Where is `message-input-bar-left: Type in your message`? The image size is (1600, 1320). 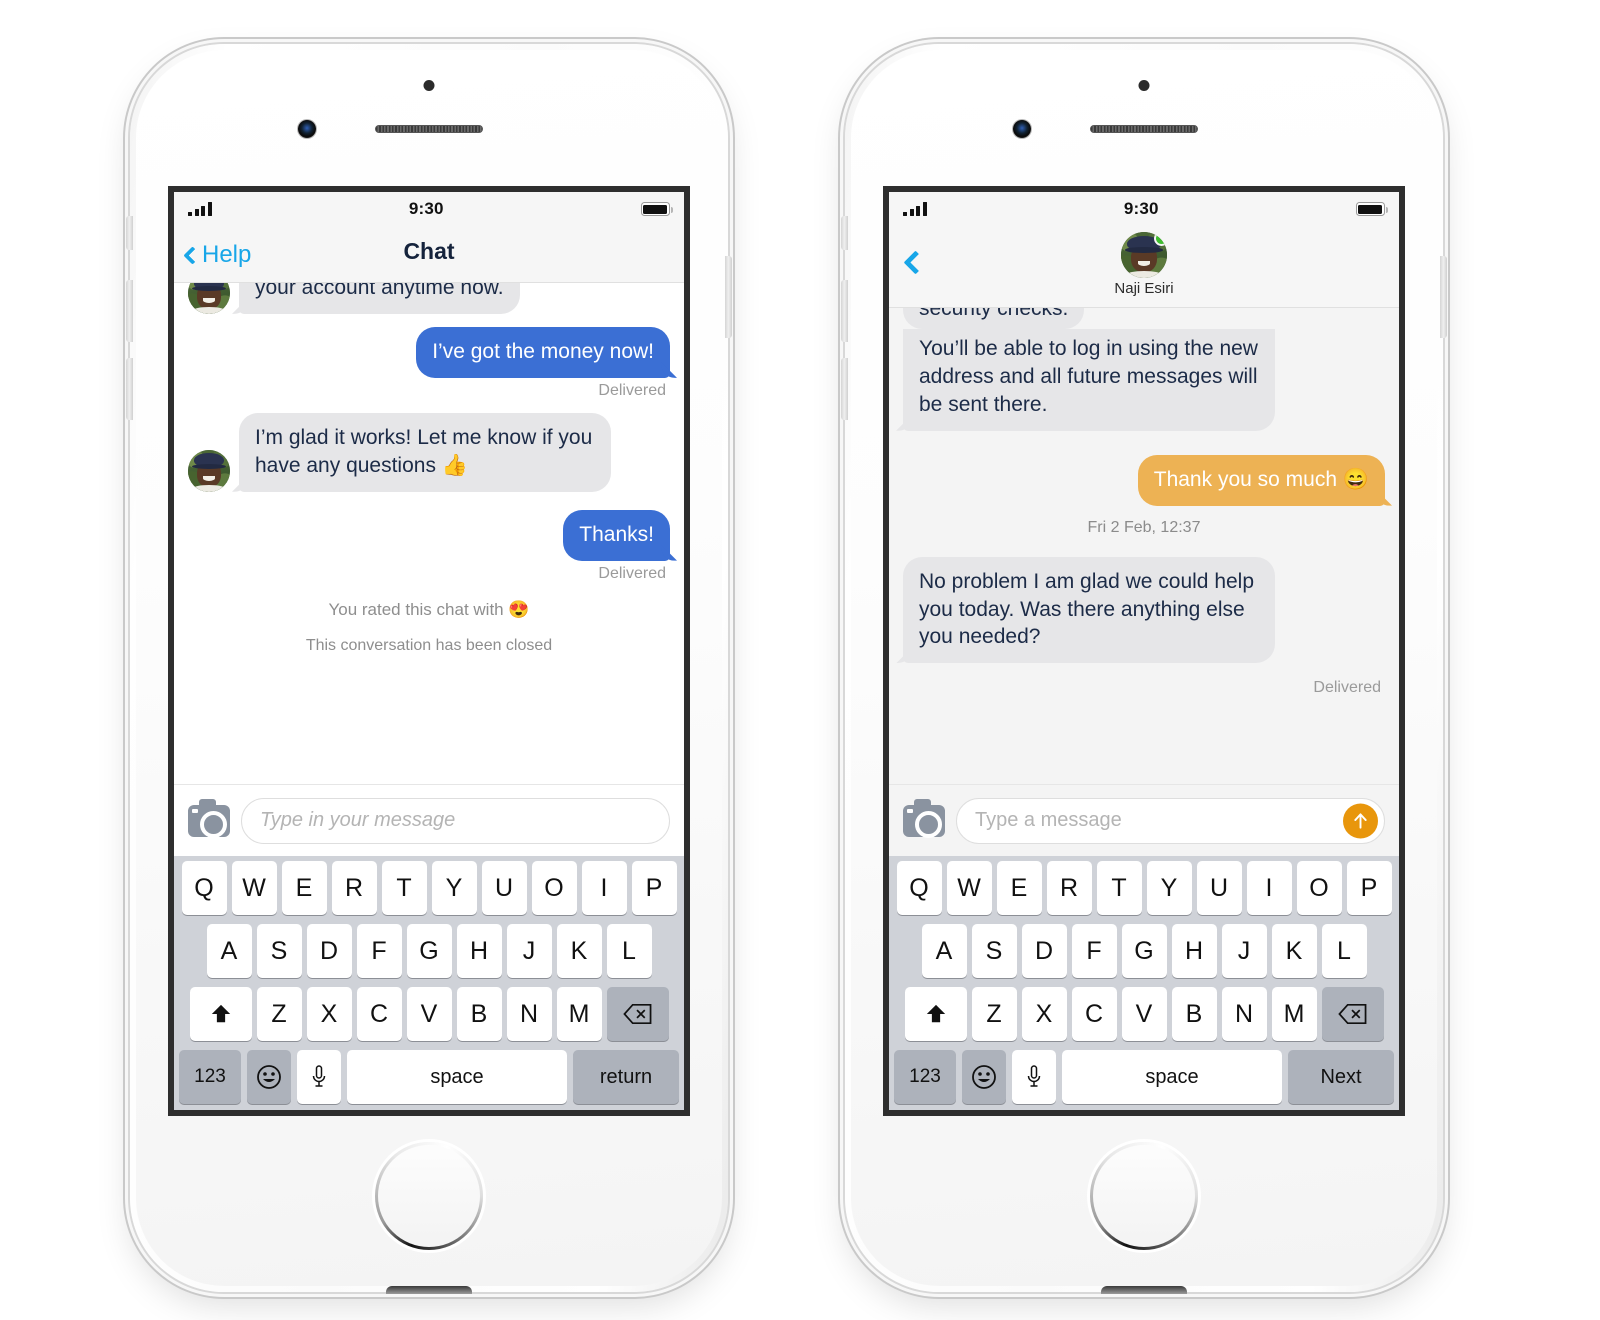 message-input-bar-left: Type in your message is located at coordinates (429, 820).